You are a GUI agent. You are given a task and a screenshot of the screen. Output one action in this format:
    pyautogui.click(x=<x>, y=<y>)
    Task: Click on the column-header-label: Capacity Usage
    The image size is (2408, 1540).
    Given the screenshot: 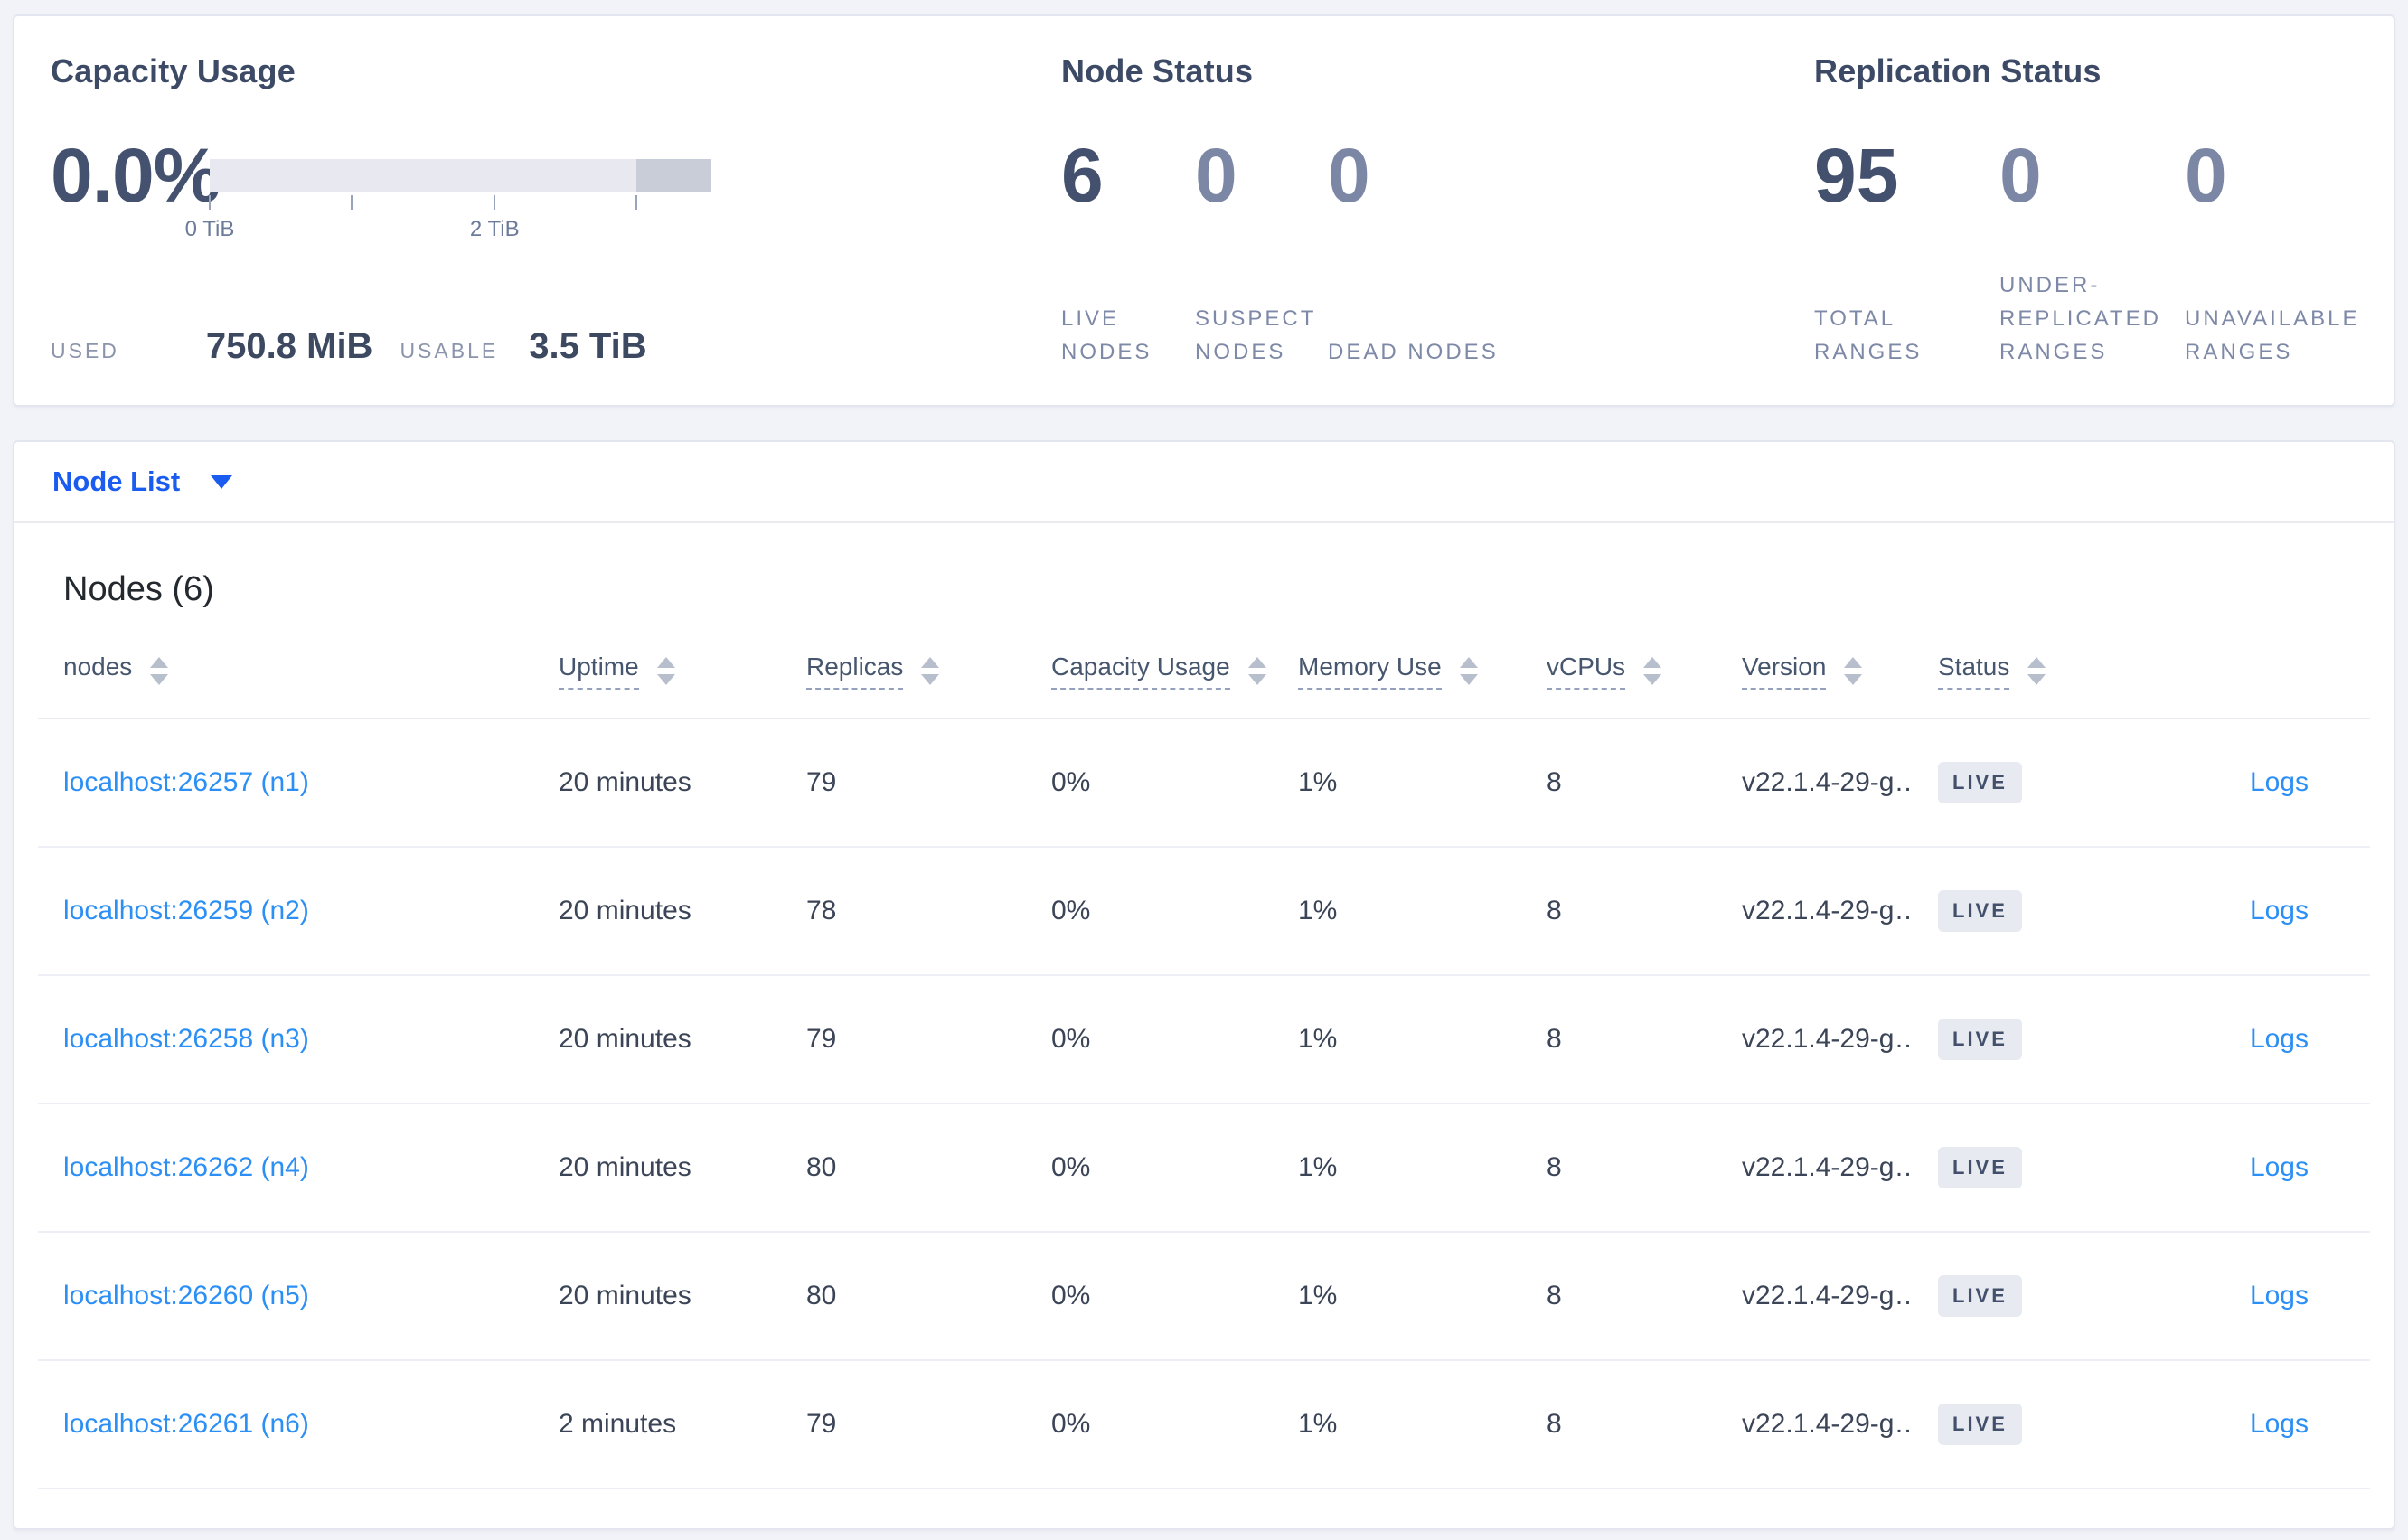 What is the action you would take?
    pyautogui.click(x=1140, y=671)
    